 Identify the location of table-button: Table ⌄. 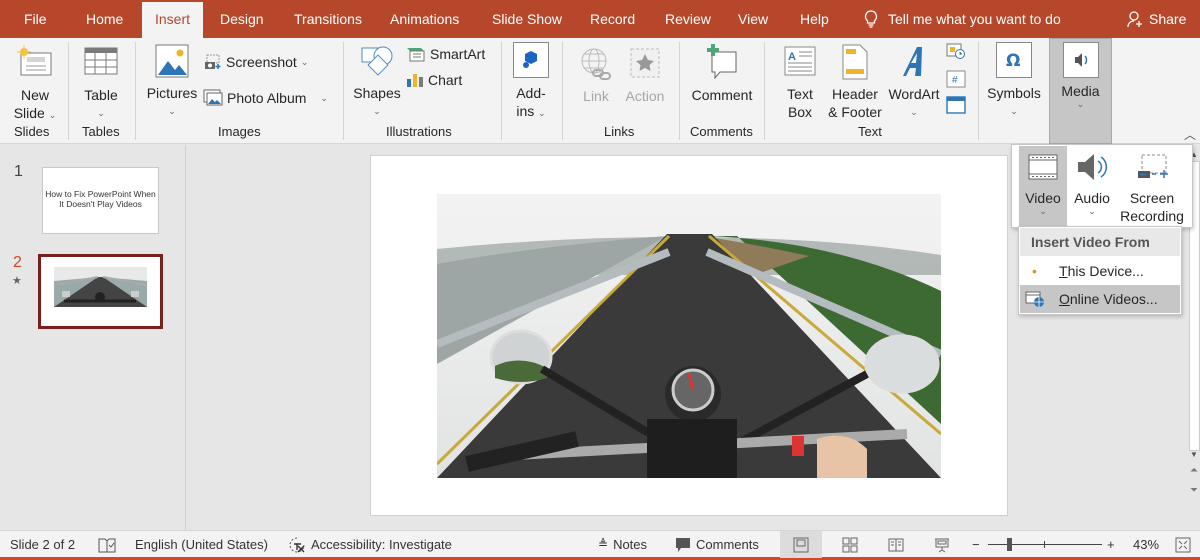
(101, 83).